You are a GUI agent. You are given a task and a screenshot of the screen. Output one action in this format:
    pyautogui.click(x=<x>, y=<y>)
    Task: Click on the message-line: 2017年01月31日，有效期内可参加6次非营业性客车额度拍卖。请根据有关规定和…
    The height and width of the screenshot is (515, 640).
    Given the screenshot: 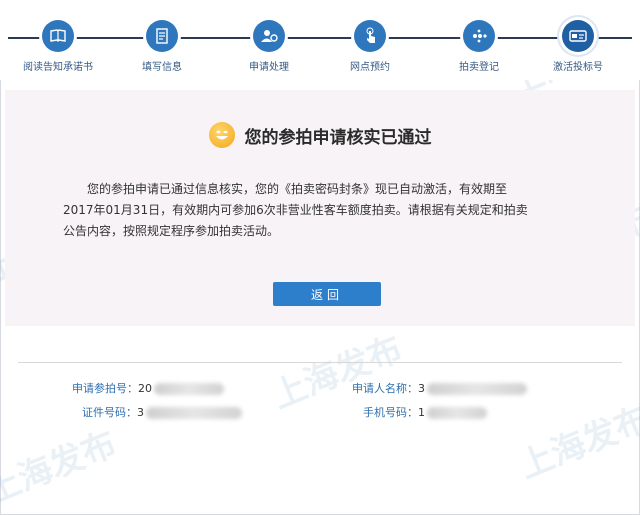 What is the action you would take?
    pyautogui.click(x=295, y=210)
    